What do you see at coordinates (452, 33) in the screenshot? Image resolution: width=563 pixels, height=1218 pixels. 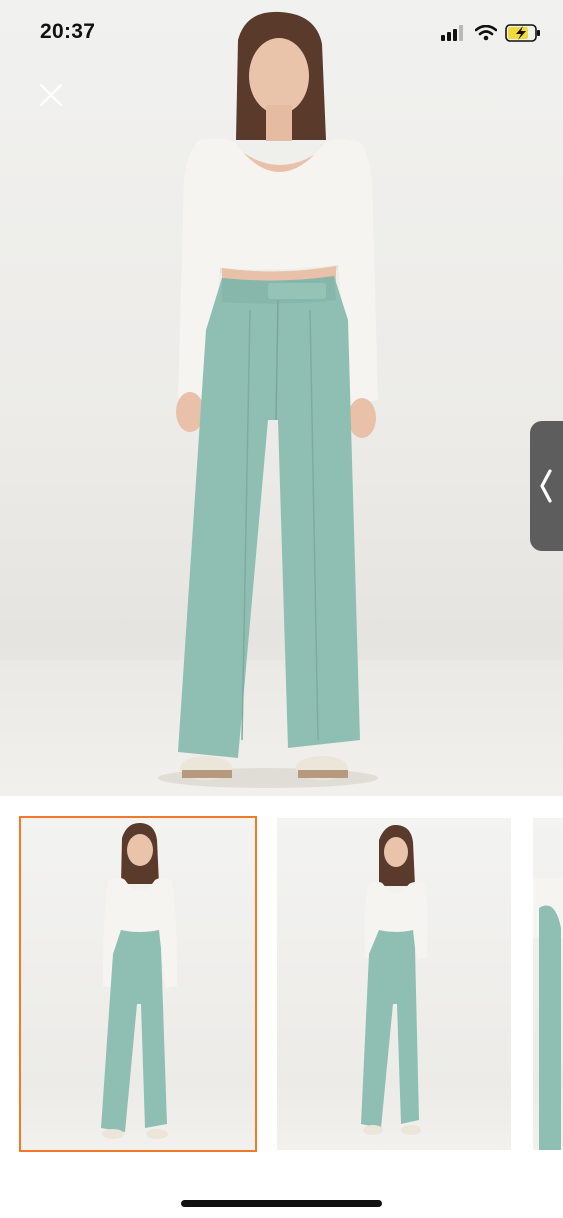 I see `signal-icon` at bounding box center [452, 33].